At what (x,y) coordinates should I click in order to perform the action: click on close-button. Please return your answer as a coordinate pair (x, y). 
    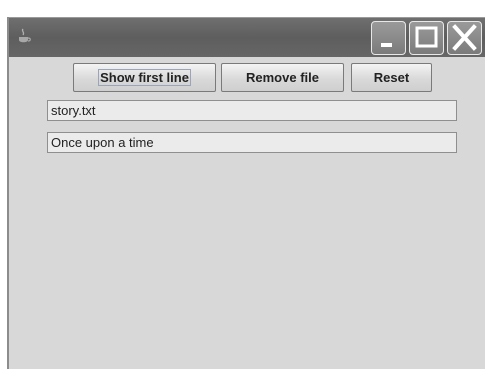
    Looking at the image, I should click on (464, 38).